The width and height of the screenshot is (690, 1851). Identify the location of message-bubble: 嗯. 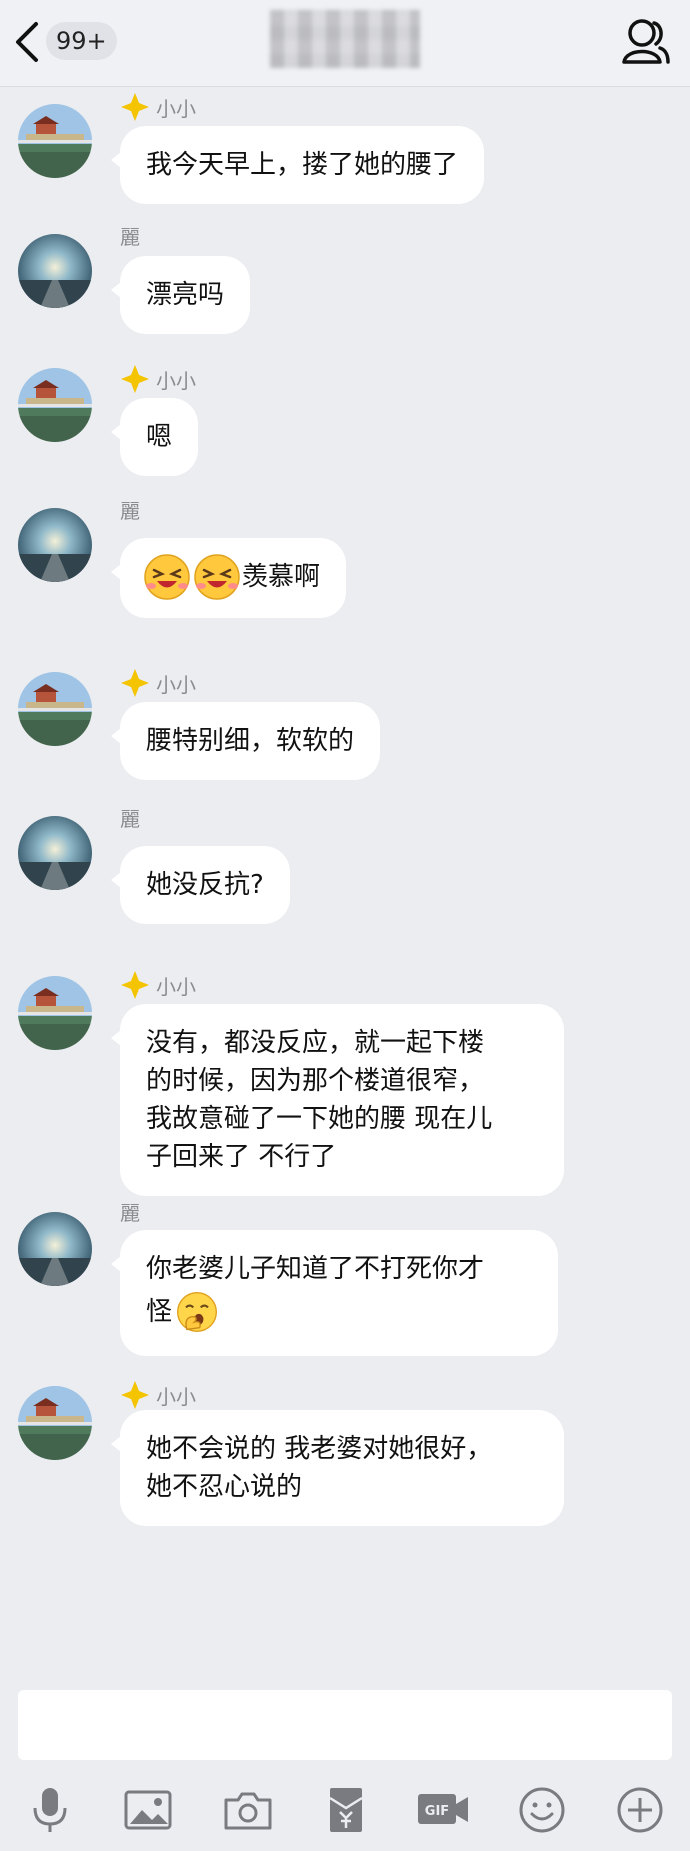
(154, 437).